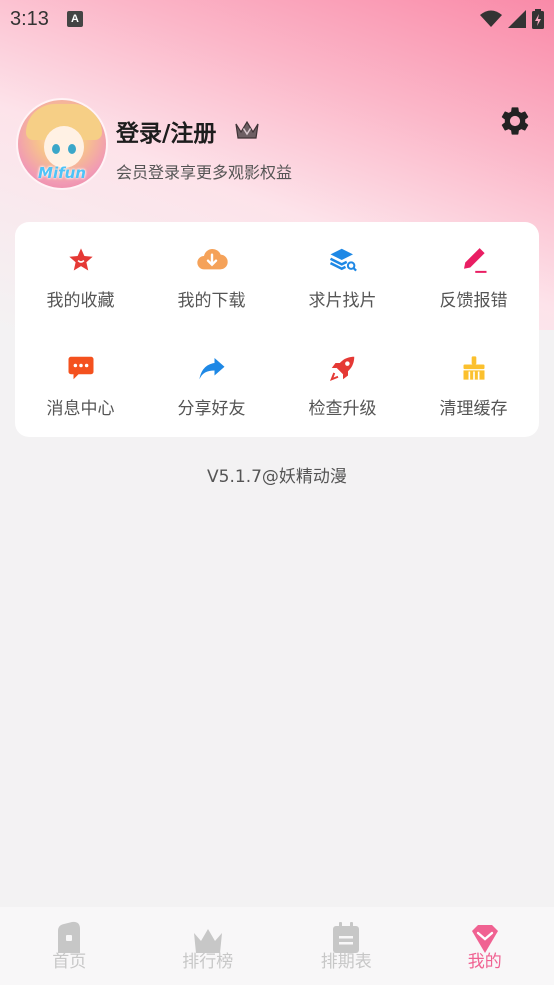  What do you see at coordinates (80, 409) in the screenshot?
I see `menu-item-label: 消息中心` at bounding box center [80, 409].